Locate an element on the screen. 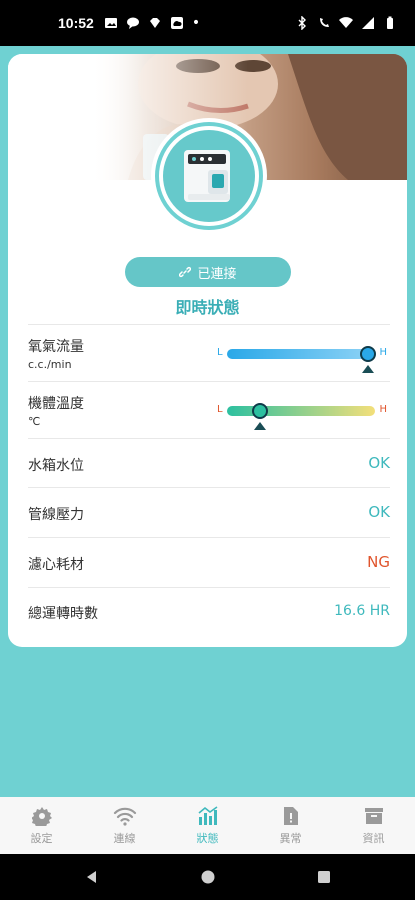 The height and width of the screenshot is (900, 415). connected-label: 已連接 is located at coordinates (217, 274).